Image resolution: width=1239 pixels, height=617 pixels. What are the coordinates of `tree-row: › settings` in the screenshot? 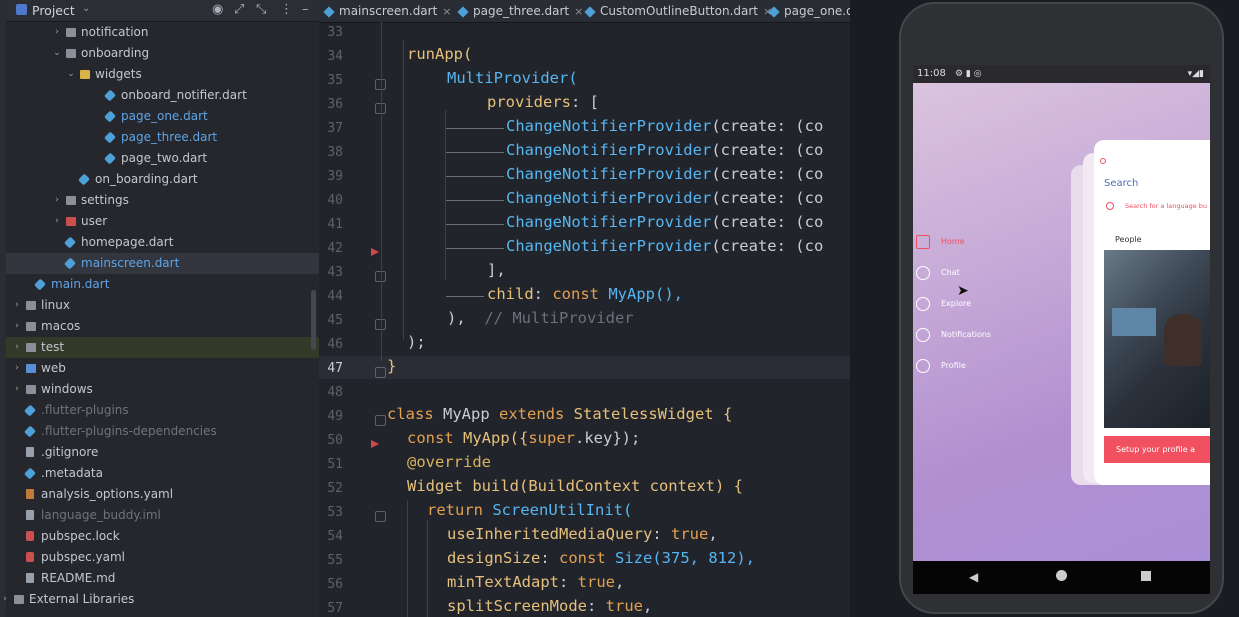 It's located at (162, 200).